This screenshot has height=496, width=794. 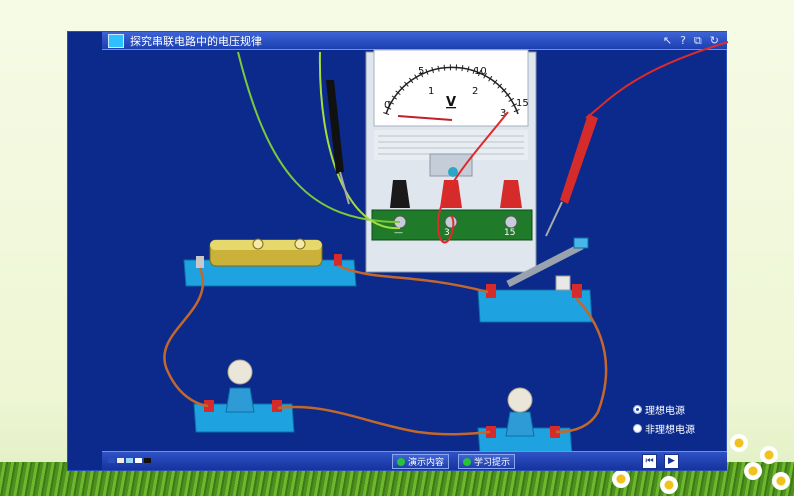 What do you see at coordinates (509, 233) in the screenshot?
I see `terminal-label: 15` at bounding box center [509, 233].